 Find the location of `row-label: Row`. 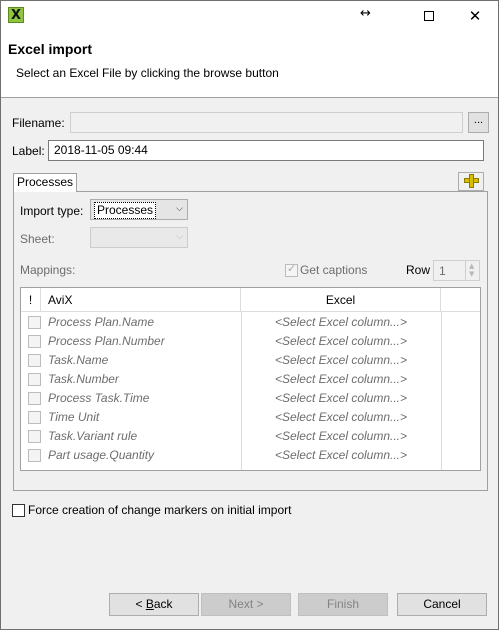

row-label: Row is located at coordinates (418, 270).